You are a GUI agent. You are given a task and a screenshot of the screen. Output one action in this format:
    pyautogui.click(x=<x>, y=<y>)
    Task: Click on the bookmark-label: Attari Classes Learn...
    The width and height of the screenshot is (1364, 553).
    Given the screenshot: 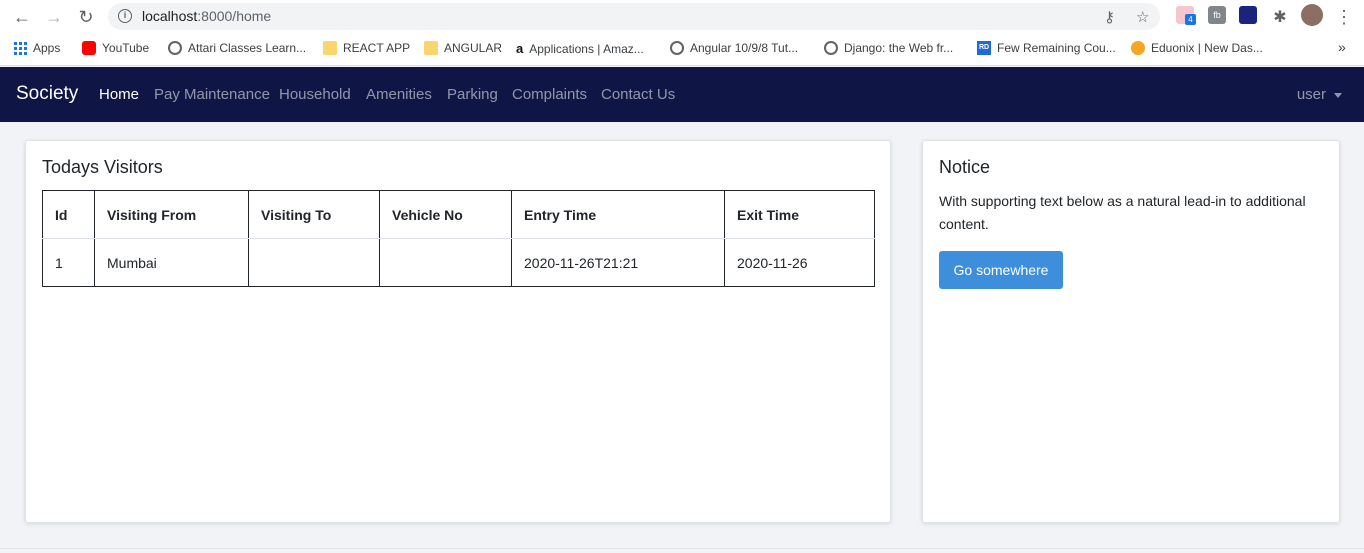 What is the action you would take?
    pyautogui.click(x=247, y=48)
    